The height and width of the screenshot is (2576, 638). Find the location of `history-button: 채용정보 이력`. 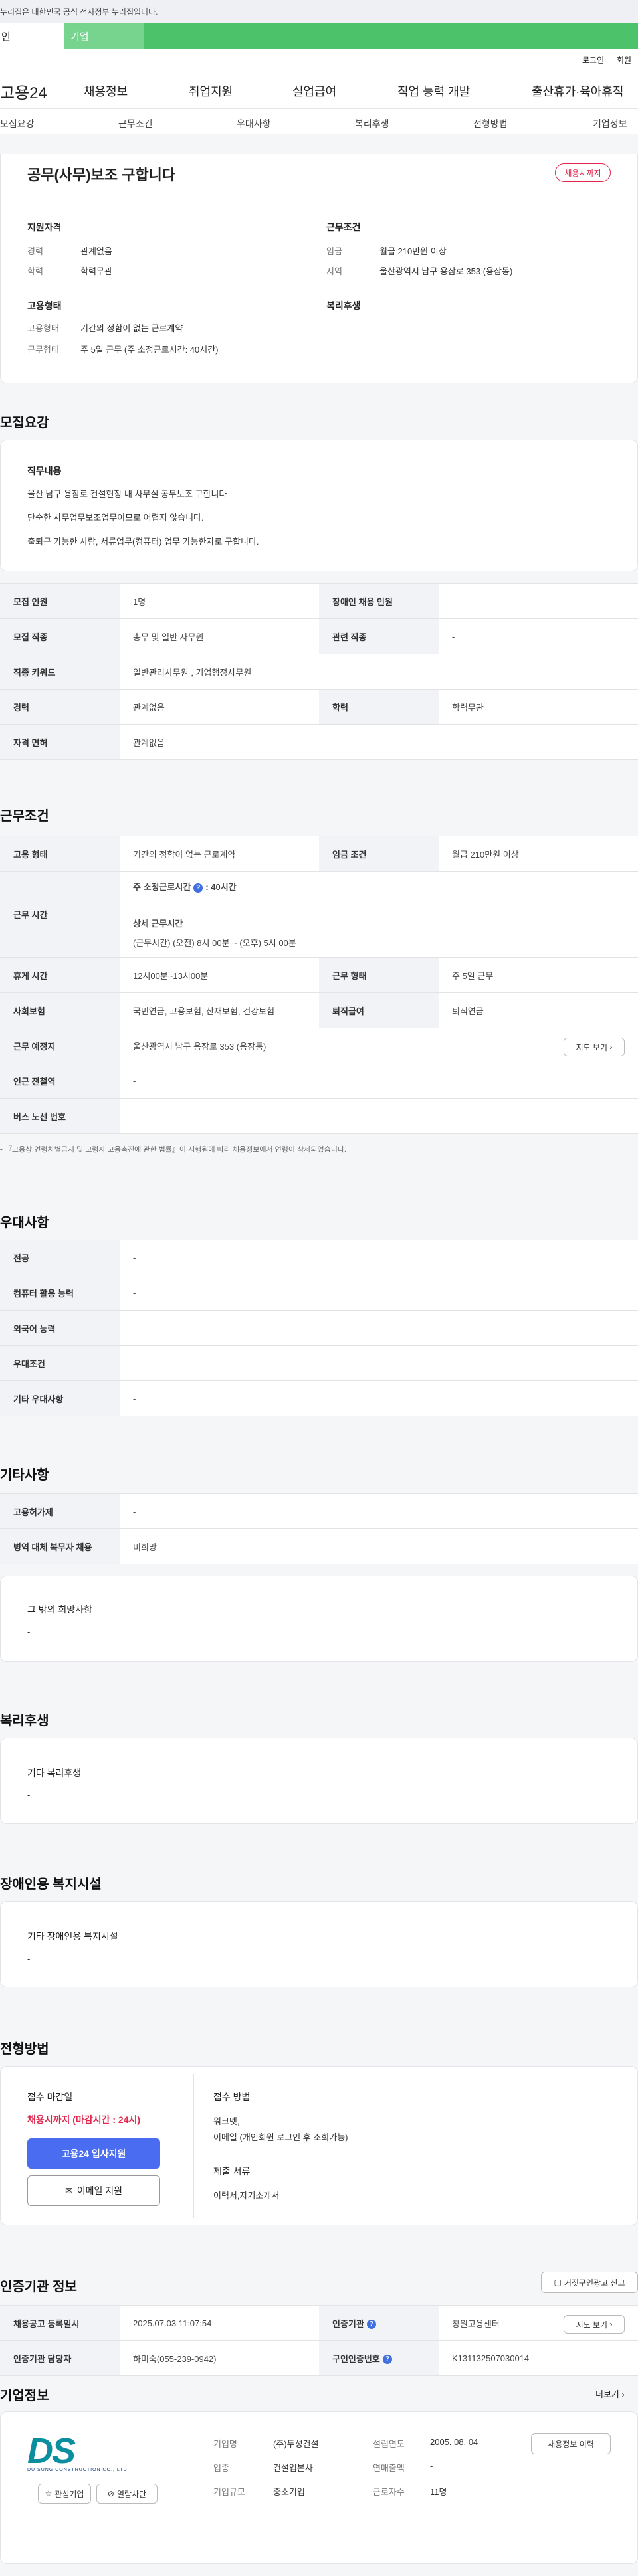

history-button: 채용정보 이력 is located at coordinates (571, 2443).